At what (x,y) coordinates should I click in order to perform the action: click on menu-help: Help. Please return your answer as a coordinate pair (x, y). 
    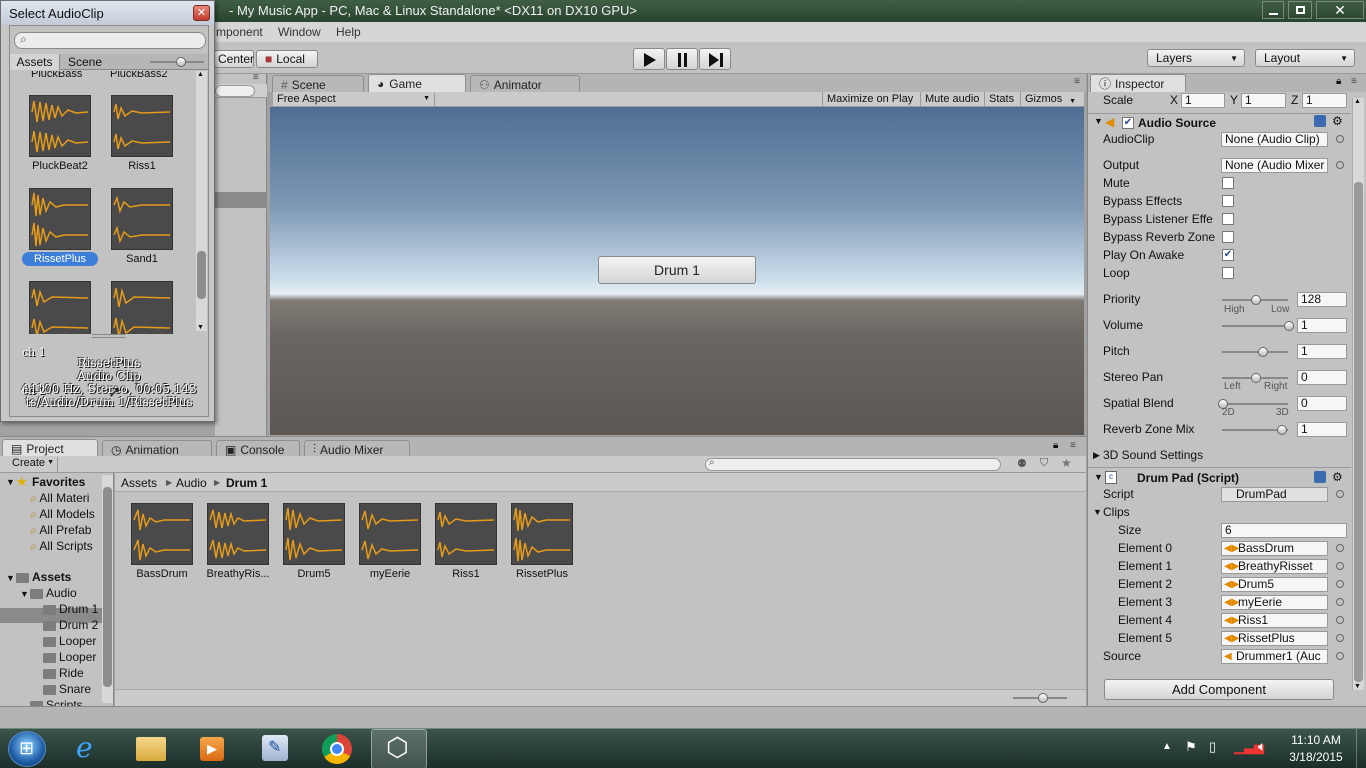
    Looking at the image, I should click on (348, 32).